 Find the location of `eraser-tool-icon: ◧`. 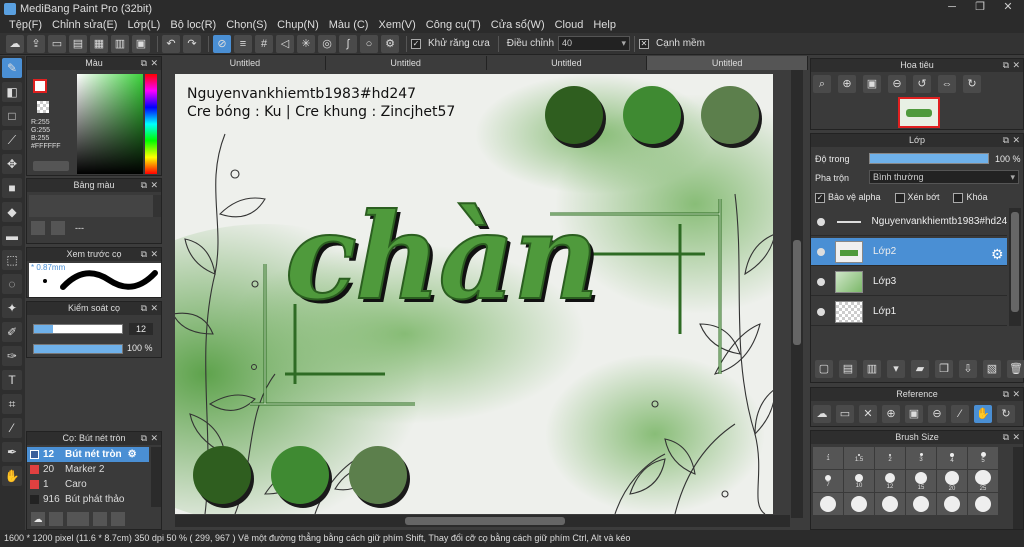

eraser-tool-icon: ◧ is located at coordinates (12, 92).